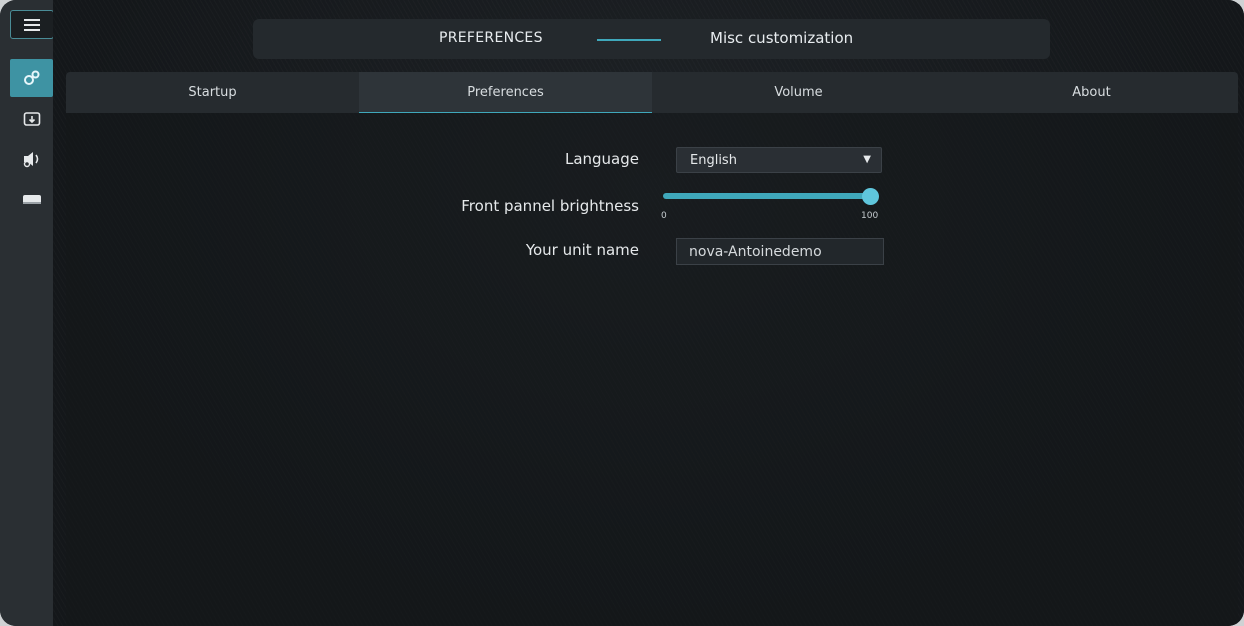  I want to click on sidebar-item-settings, so click(31, 78).